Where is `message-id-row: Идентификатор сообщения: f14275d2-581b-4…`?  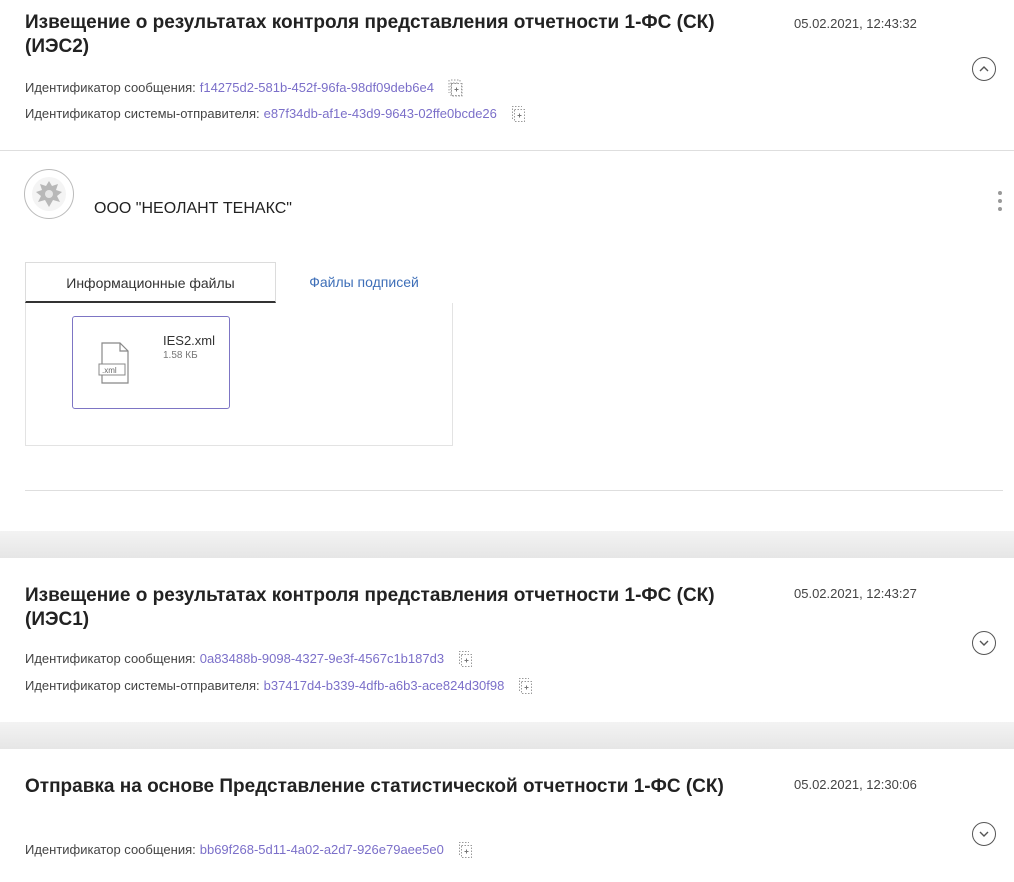
message-id-row: Идентификатор сообщения: f14275d2-581b-4… is located at coordinates (244, 88).